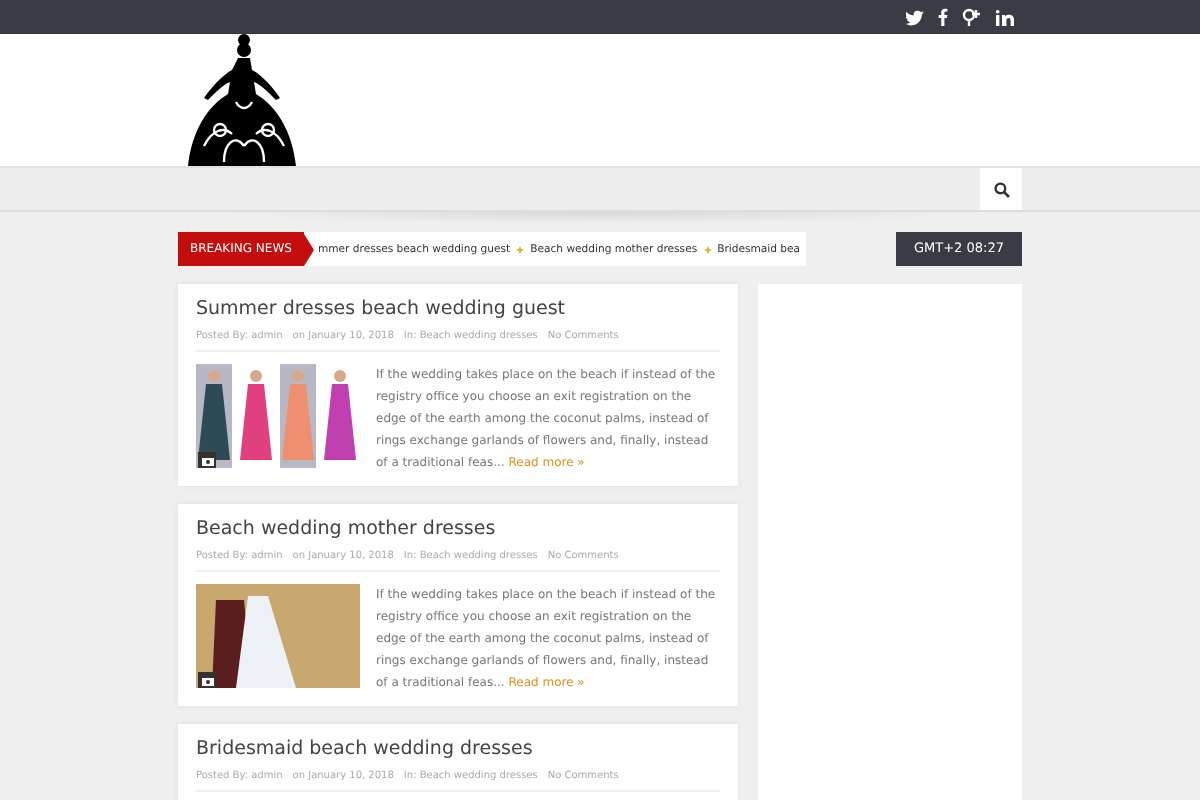 This screenshot has height=800, width=1200. What do you see at coordinates (278, 636) in the screenshot?
I see `couple-photo-placeholder` at bounding box center [278, 636].